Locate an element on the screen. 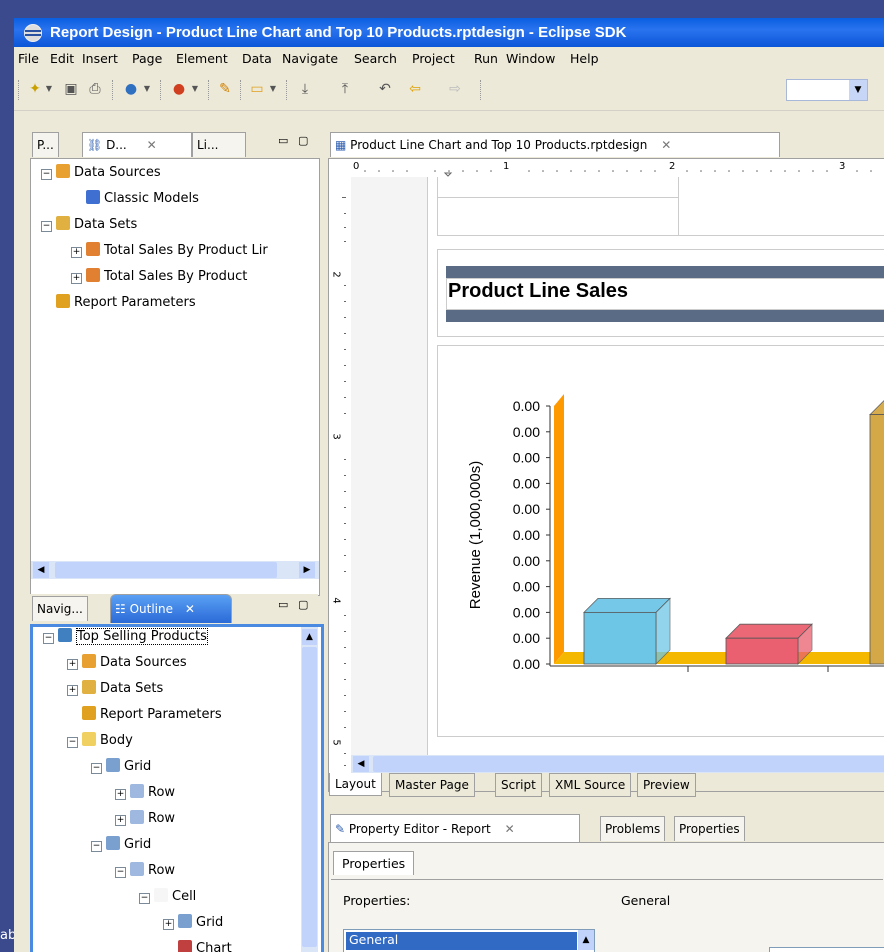 The width and height of the screenshot is (884, 952). general-field is located at coordinates (826, 949).